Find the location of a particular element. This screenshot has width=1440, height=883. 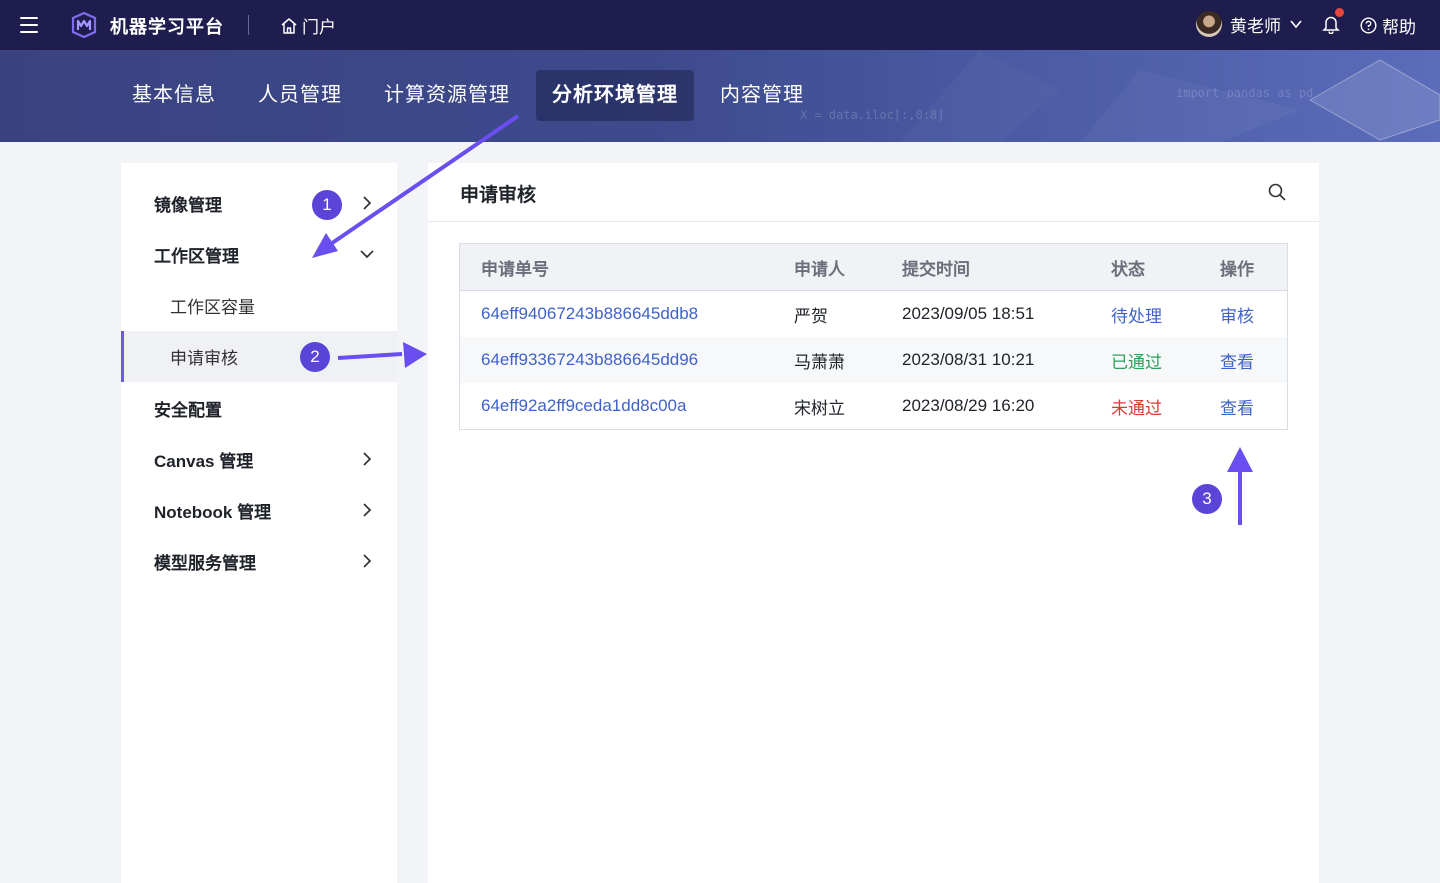

question-circle-icon is located at coordinates (1368, 25).